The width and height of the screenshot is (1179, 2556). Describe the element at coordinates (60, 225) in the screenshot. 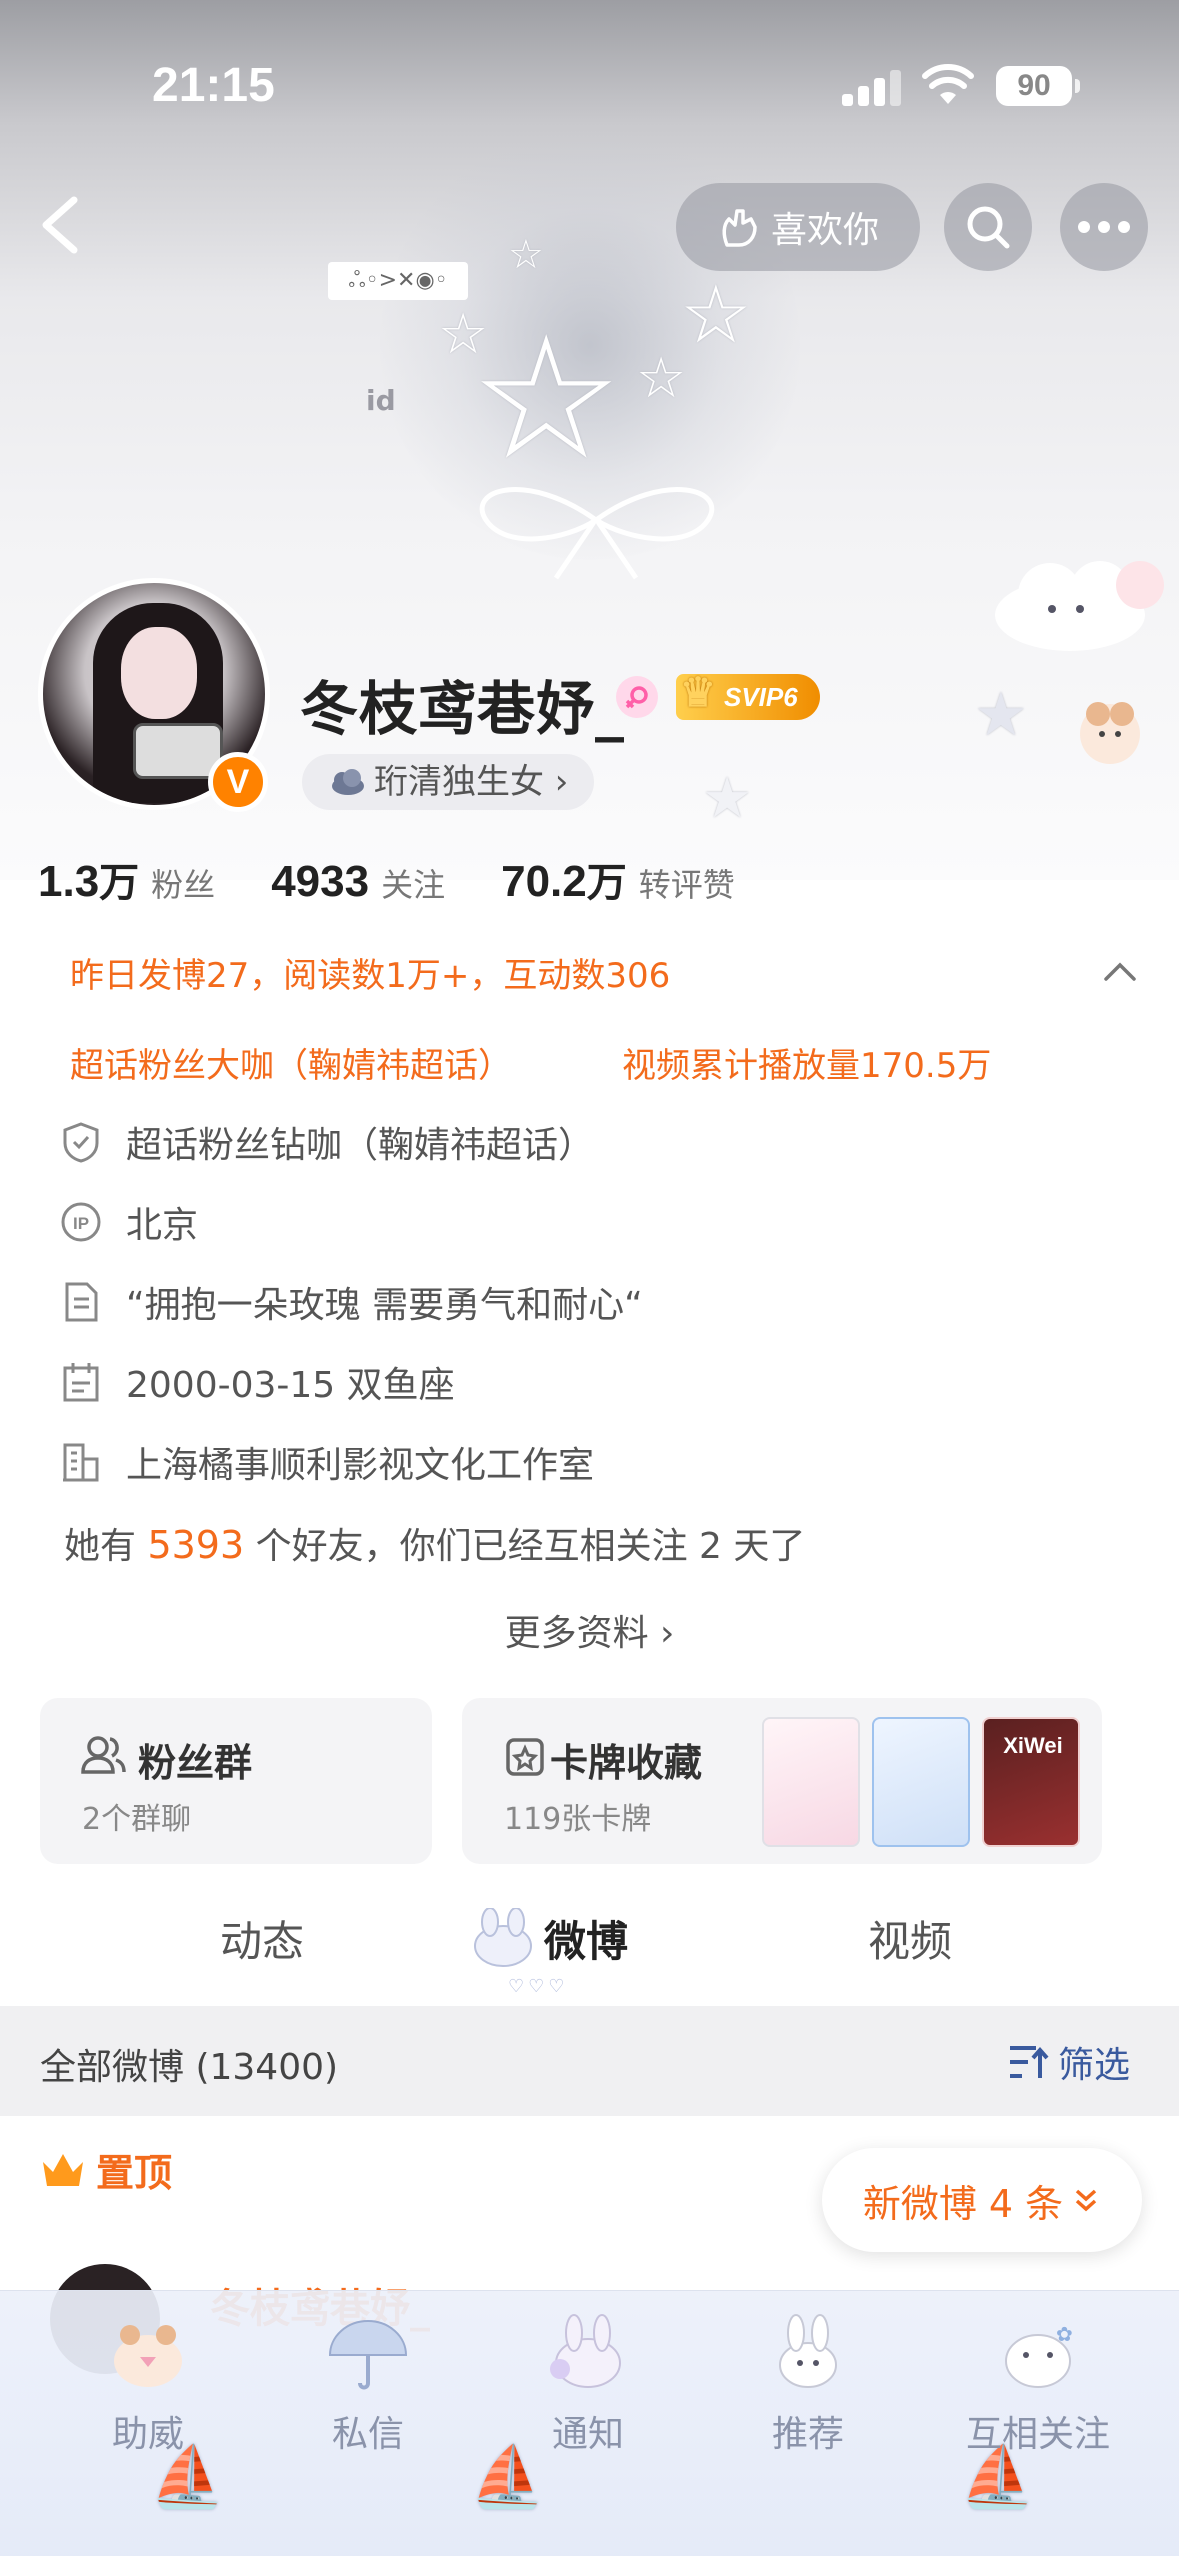

I see `back-icon` at that location.